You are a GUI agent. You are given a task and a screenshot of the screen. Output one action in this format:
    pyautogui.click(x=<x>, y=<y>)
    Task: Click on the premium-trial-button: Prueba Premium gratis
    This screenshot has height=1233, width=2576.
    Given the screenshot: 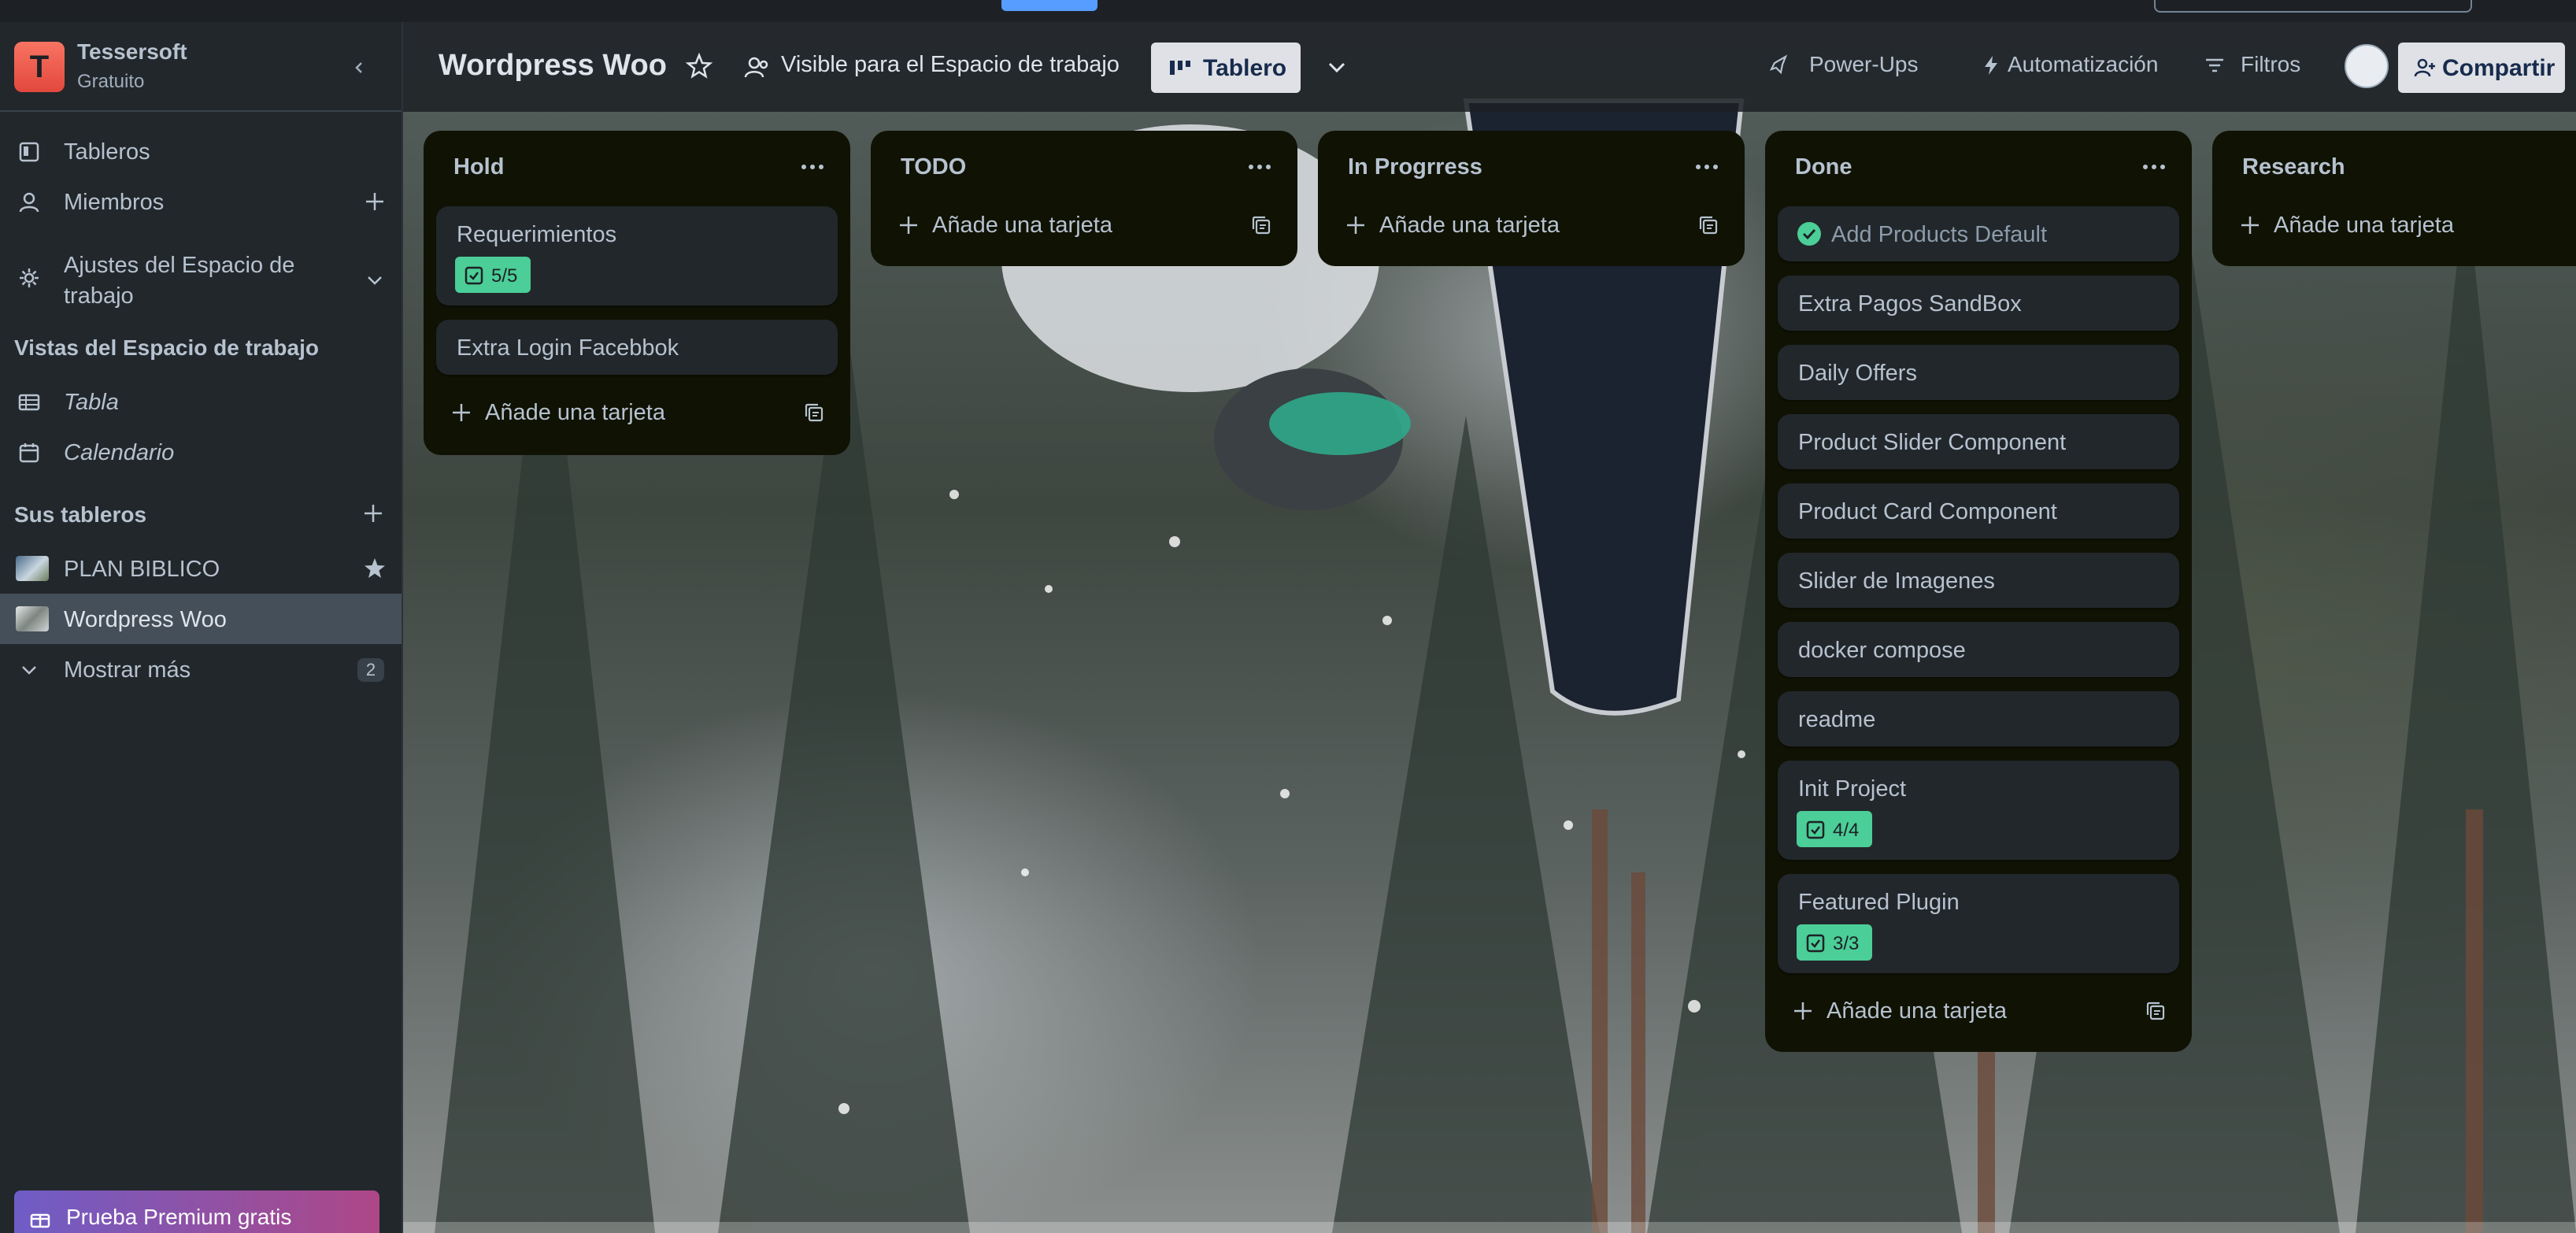 What is the action you would take?
    pyautogui.click(x=196, y=1211)
    